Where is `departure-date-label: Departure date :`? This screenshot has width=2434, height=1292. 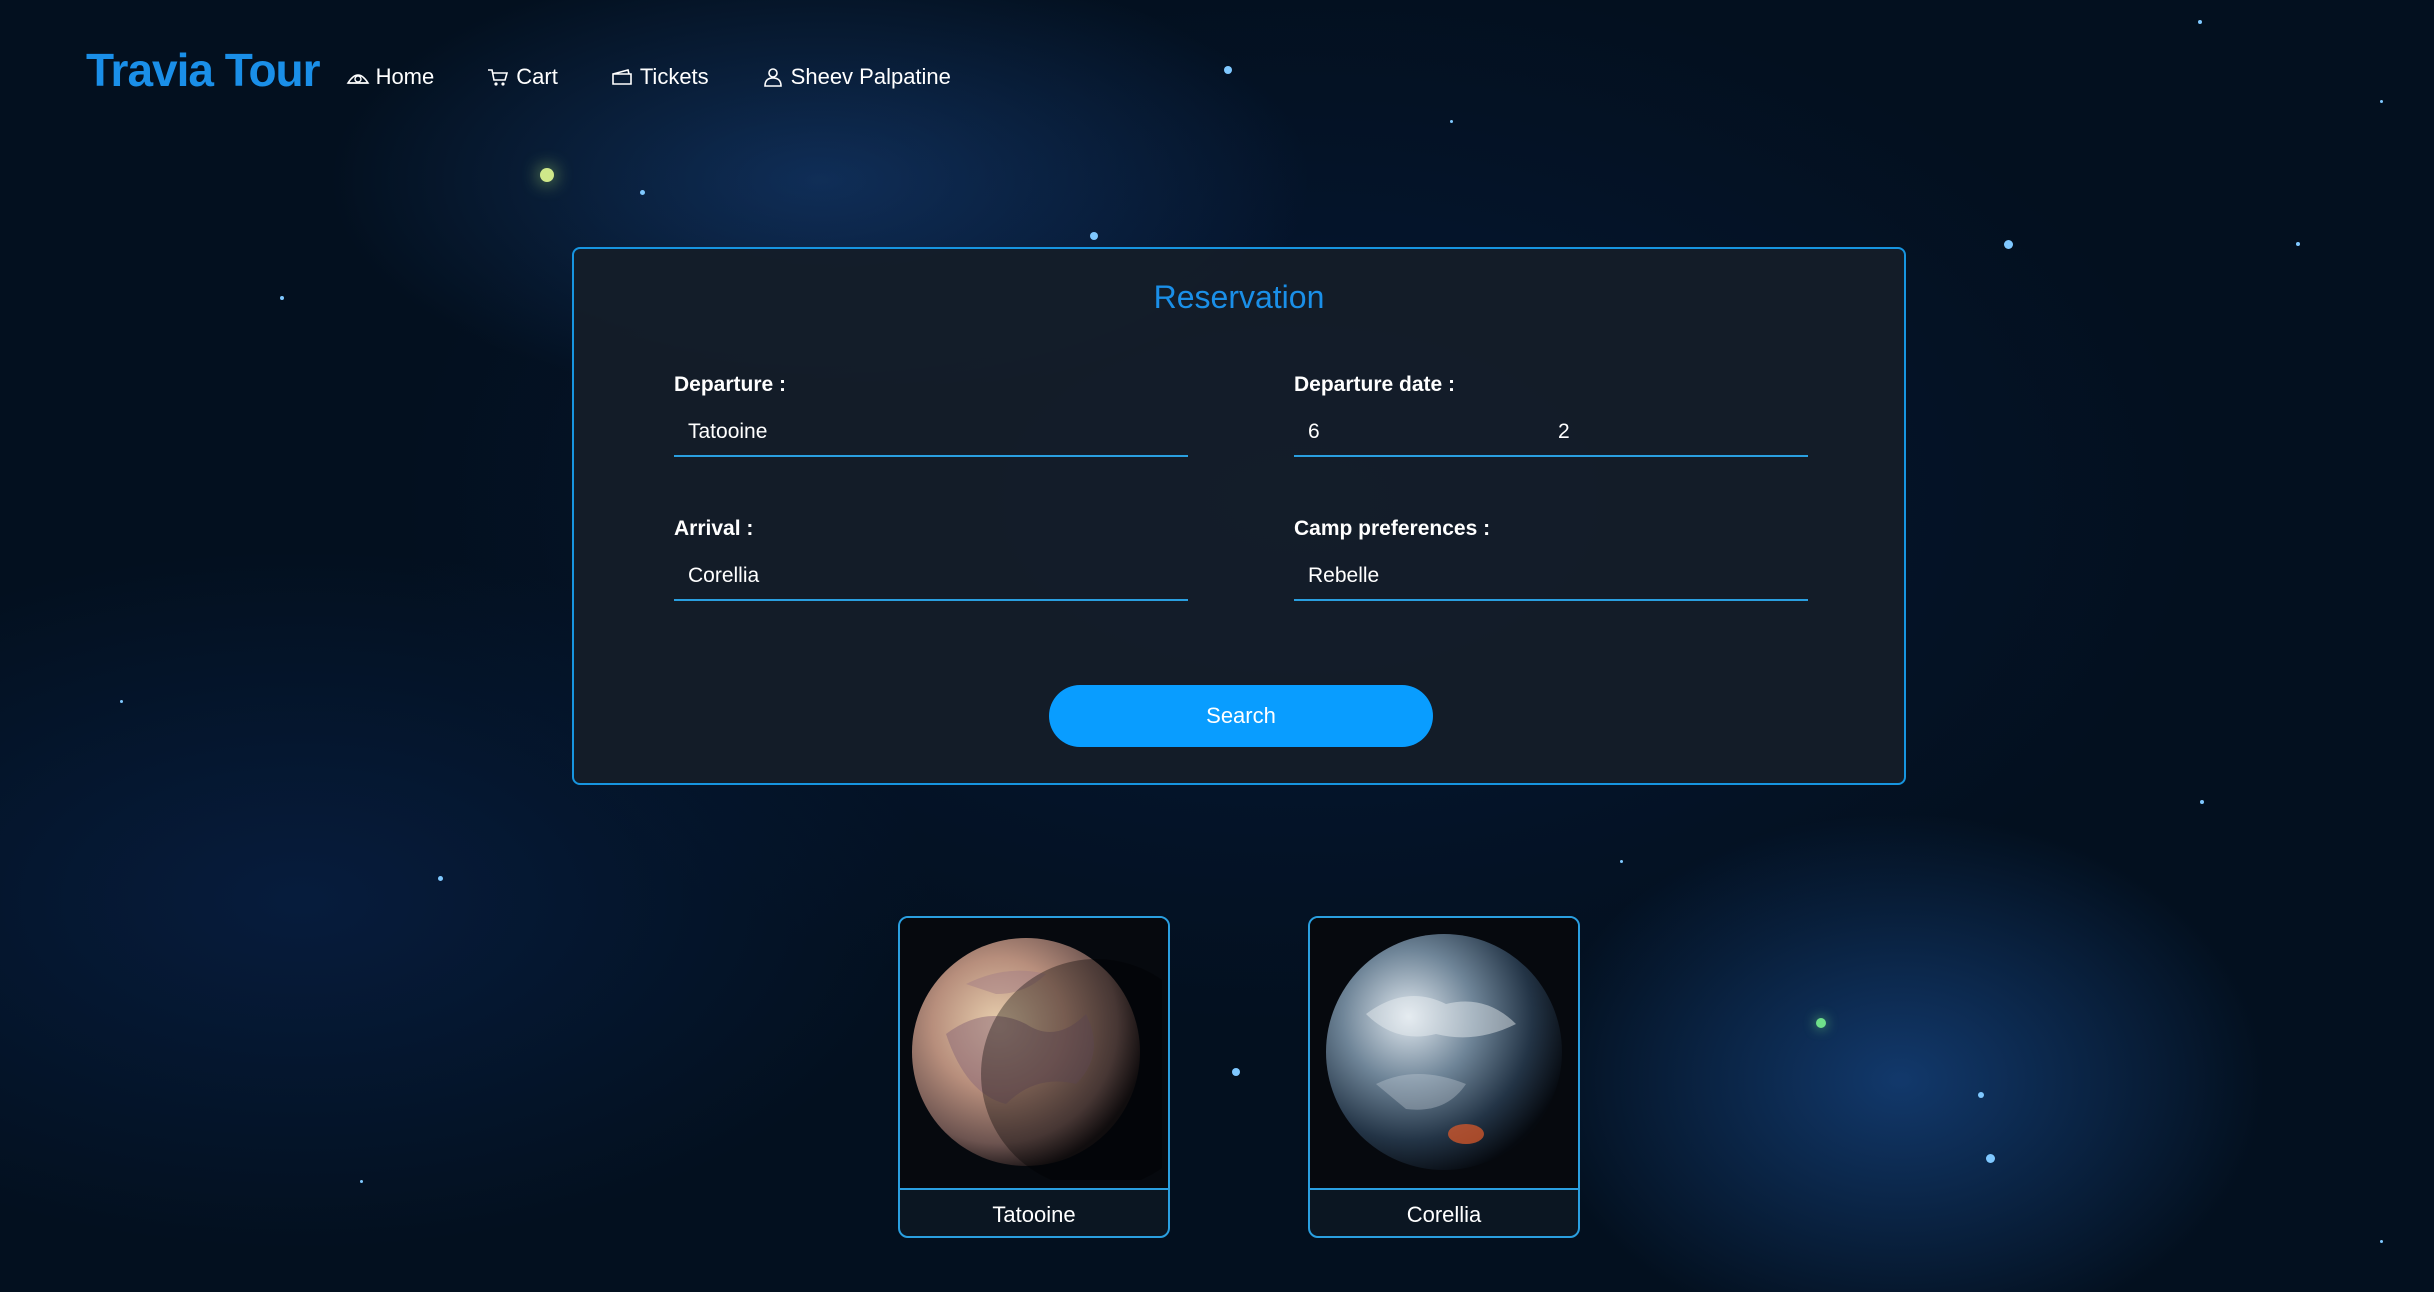 departure-date-label: Departure date : is located at coordinates (1375, 384).